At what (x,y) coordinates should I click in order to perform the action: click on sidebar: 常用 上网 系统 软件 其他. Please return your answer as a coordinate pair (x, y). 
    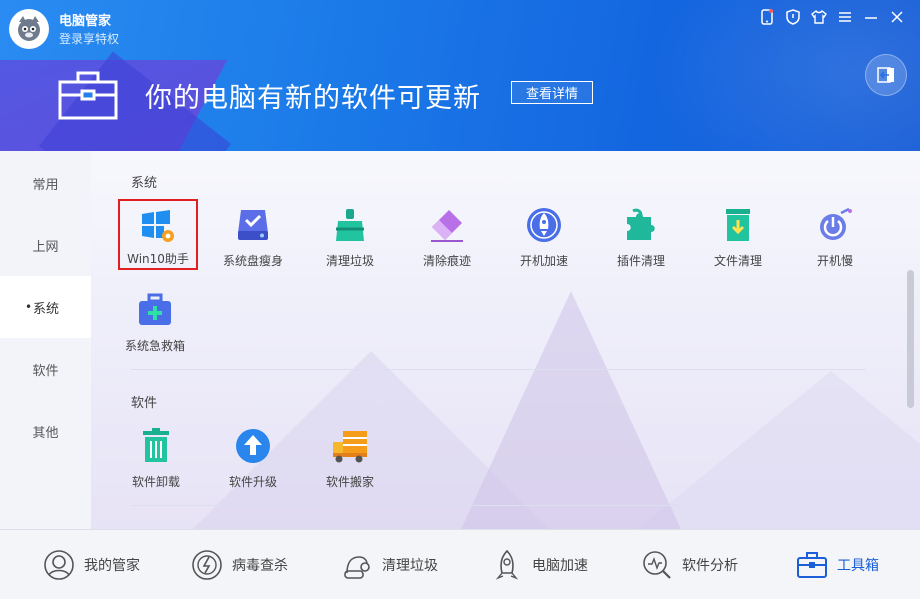
    Looking at the image, I should click on (46, 340).